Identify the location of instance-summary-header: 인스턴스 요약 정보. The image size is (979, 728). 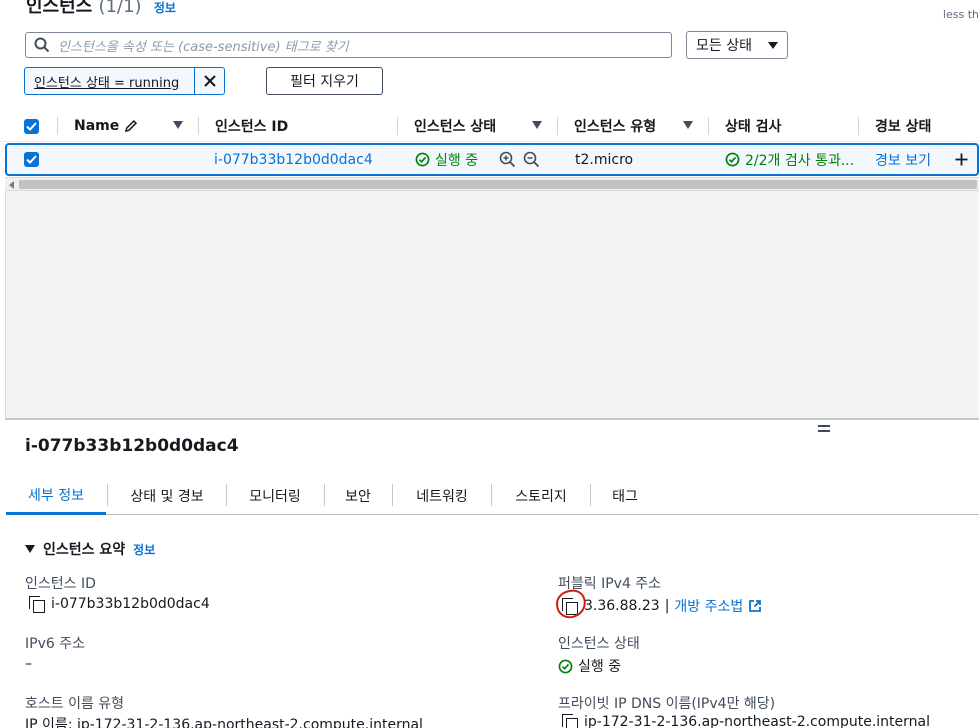
(90, 549).